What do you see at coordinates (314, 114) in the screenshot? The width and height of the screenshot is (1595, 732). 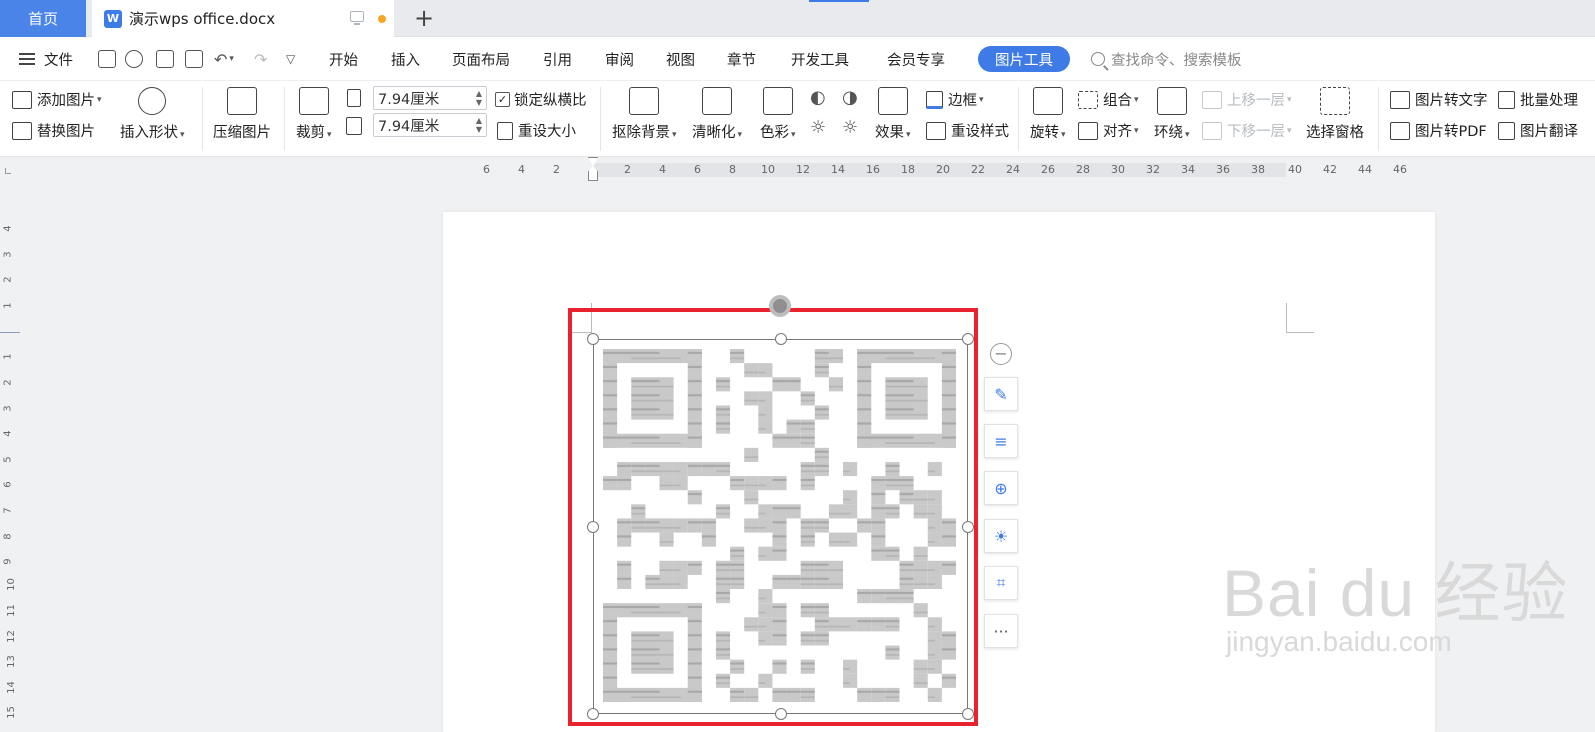 I see `crop-button: 裁剪 ▾` at bounding box center [314, 114].